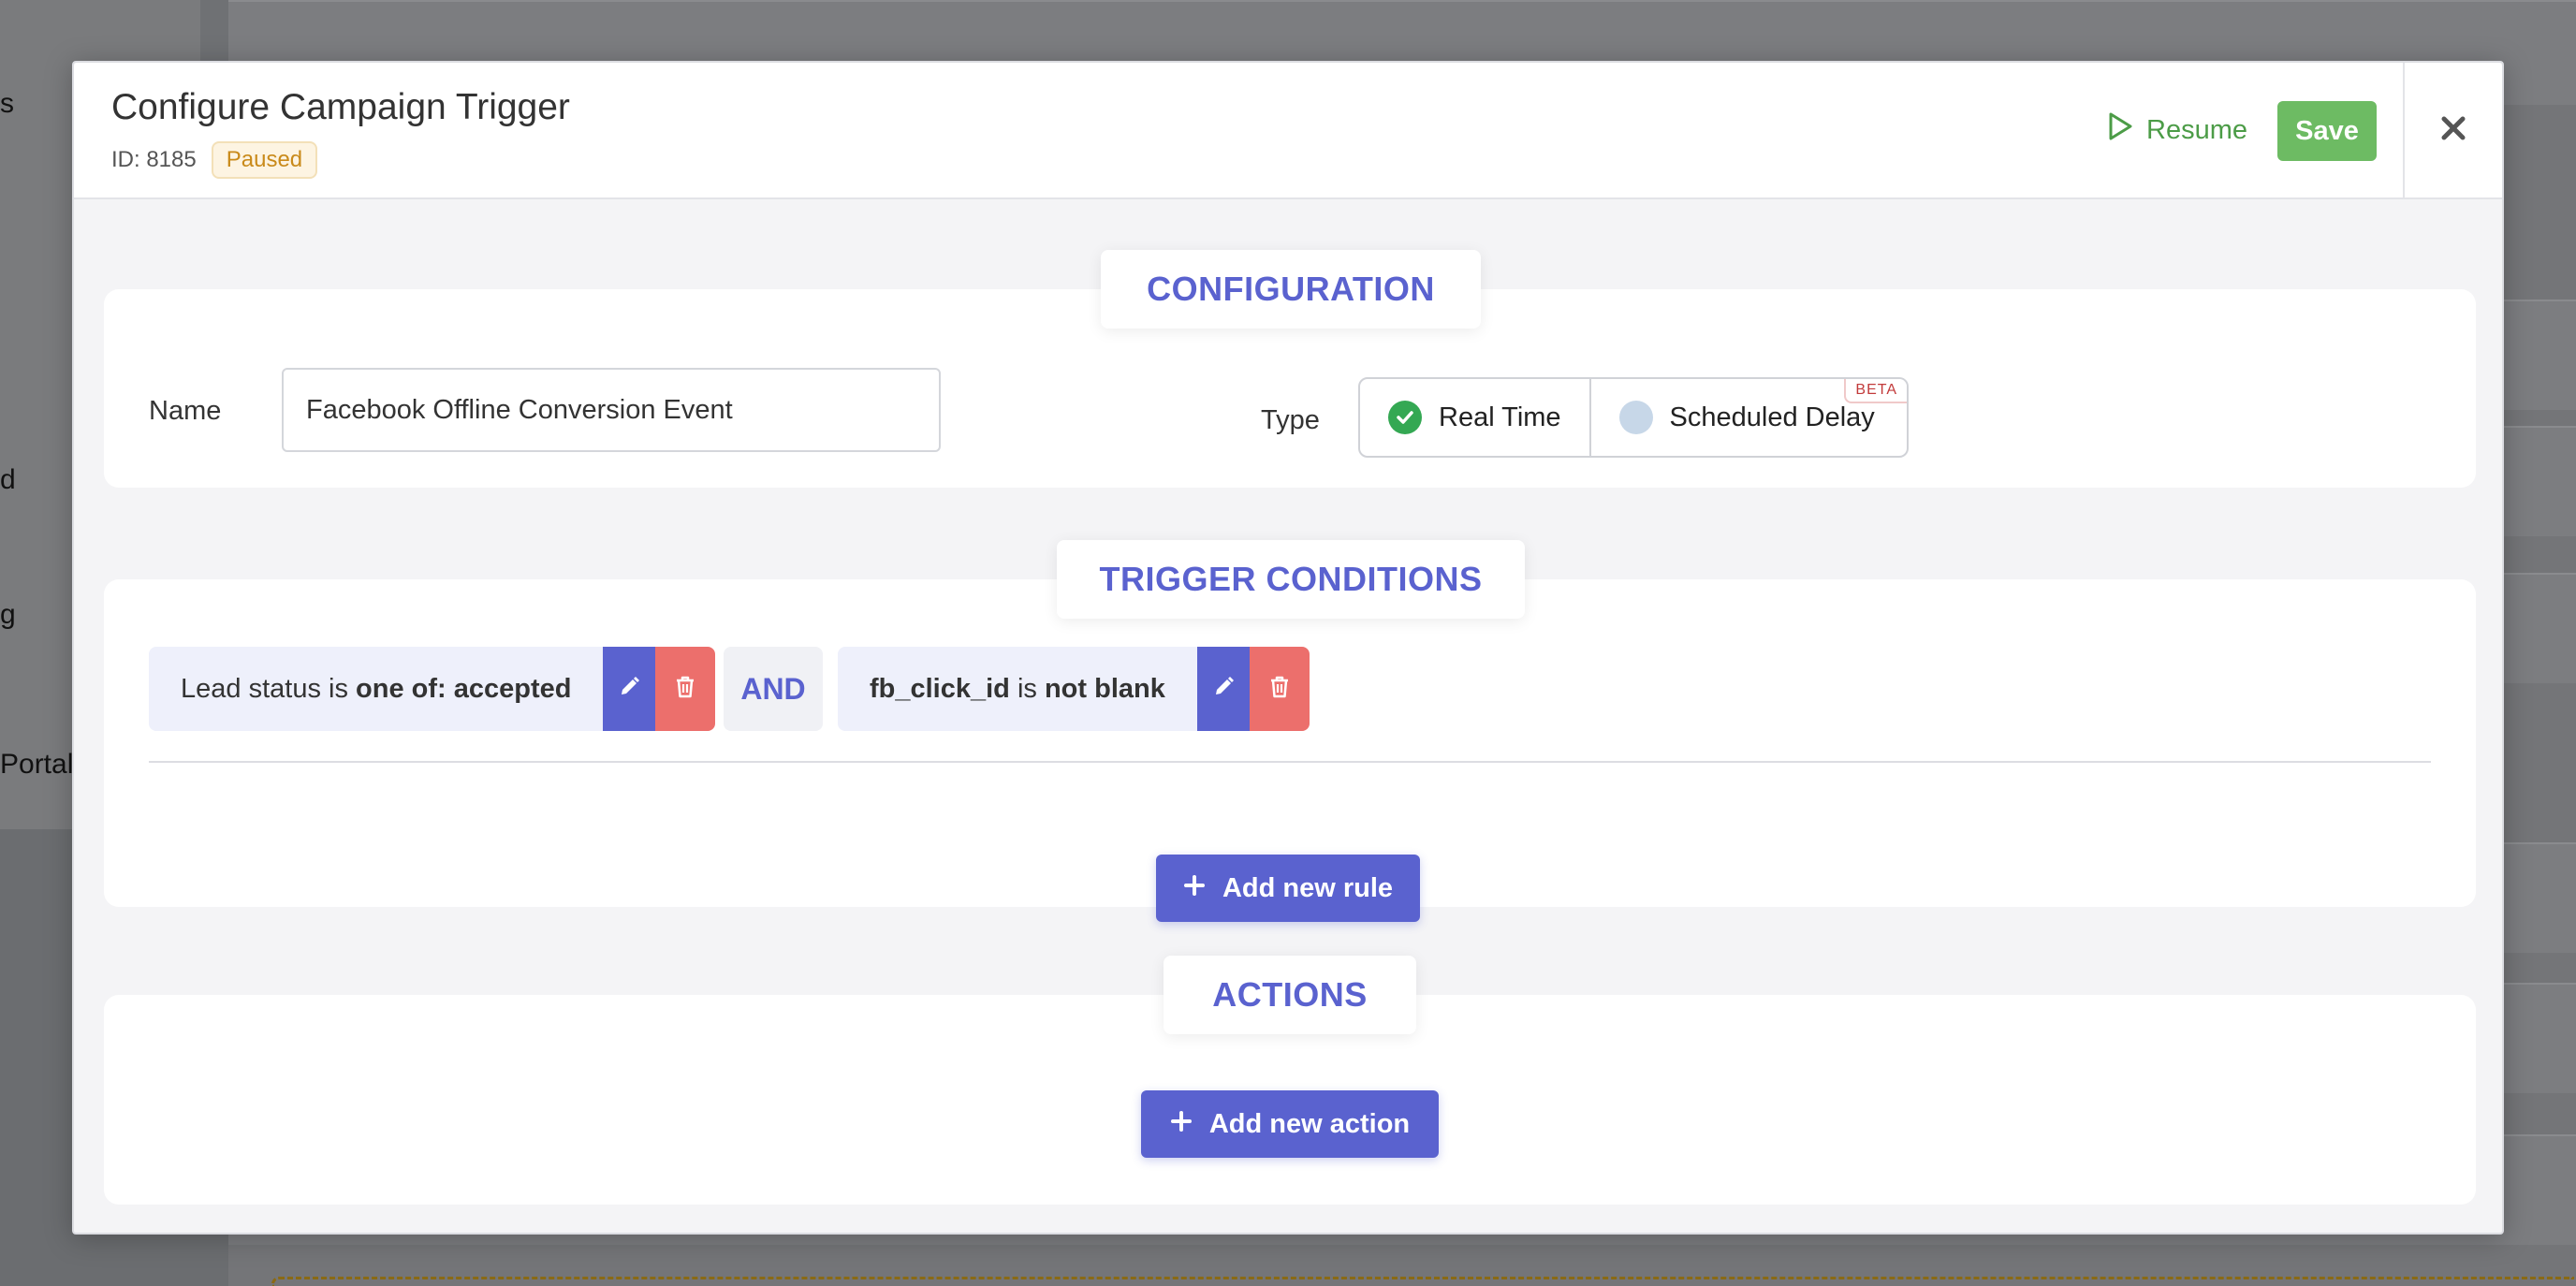 The width and height of the screenshot is (2576, 1286). I want to click on background-sidebar-item: d, so click(8, 480).